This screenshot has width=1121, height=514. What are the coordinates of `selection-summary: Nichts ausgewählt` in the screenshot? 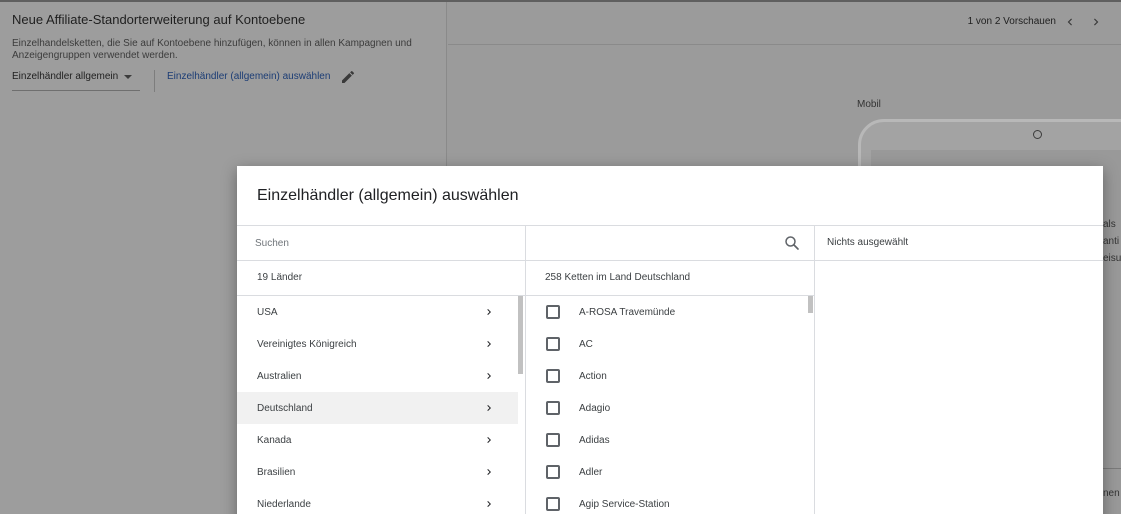 It's located at (868, 242).